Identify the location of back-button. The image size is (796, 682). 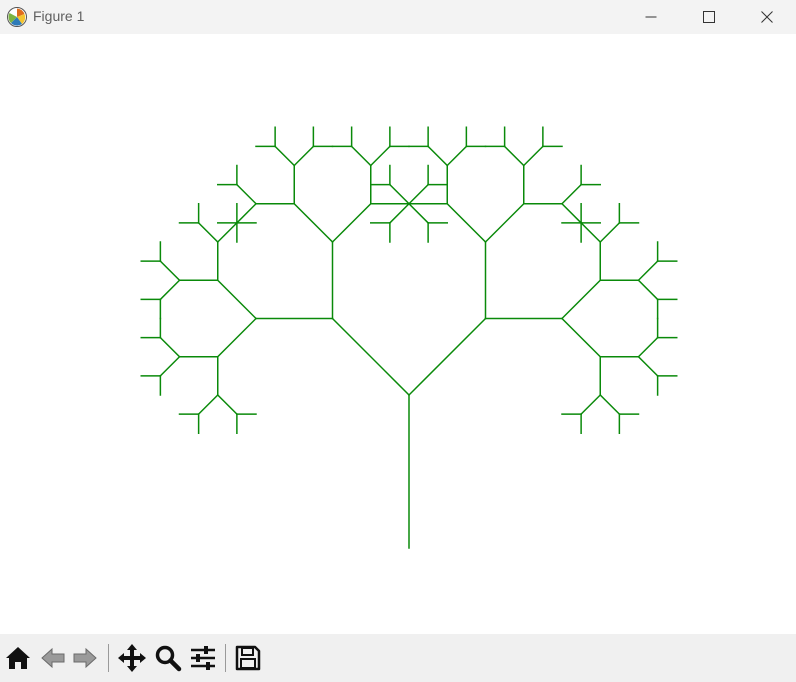
(53, 658).